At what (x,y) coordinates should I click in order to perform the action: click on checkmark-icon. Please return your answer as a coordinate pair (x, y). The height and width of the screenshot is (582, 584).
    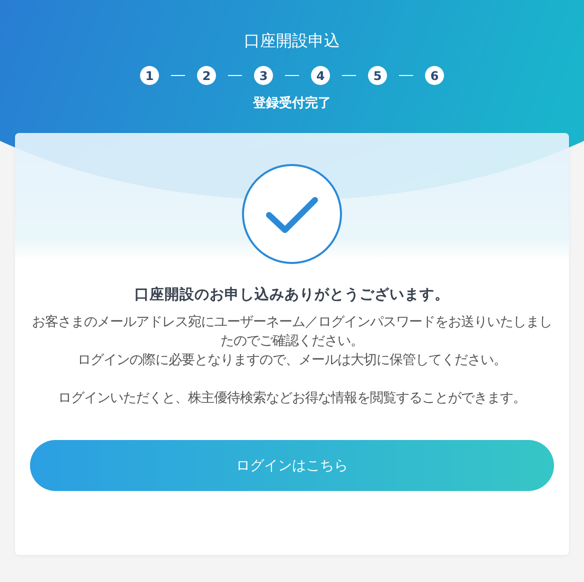
    Looking at the image, I should click on (292, 214).